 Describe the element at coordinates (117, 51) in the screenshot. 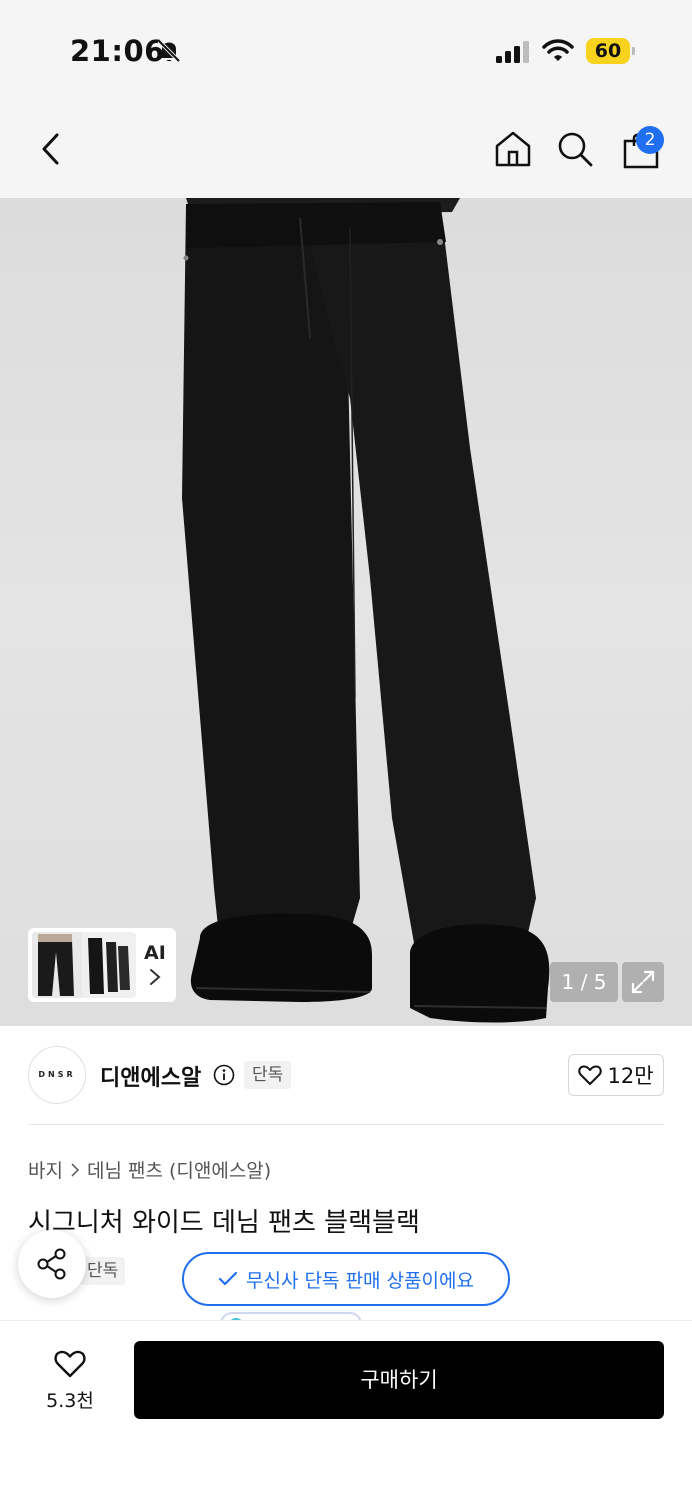

I see `status-time: 21:06` at that location.